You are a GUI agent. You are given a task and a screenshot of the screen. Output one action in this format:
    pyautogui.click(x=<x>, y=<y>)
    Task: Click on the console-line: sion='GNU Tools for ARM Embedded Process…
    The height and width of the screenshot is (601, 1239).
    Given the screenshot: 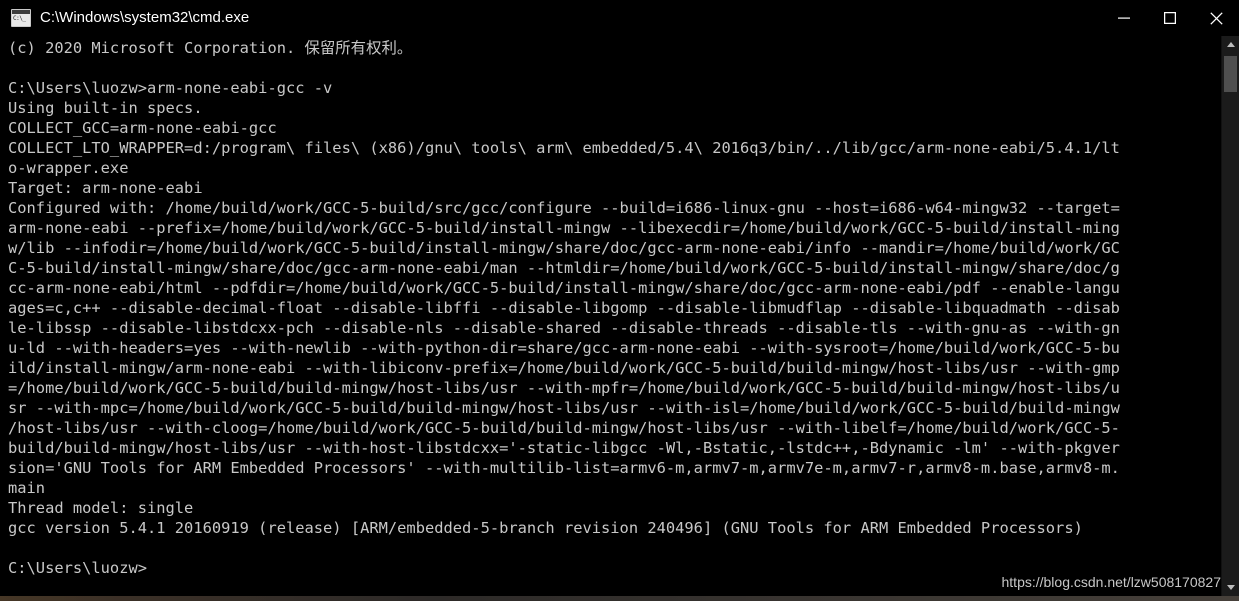 What is the action you would take?
    pyautogui.click(x=564, y=468)
    